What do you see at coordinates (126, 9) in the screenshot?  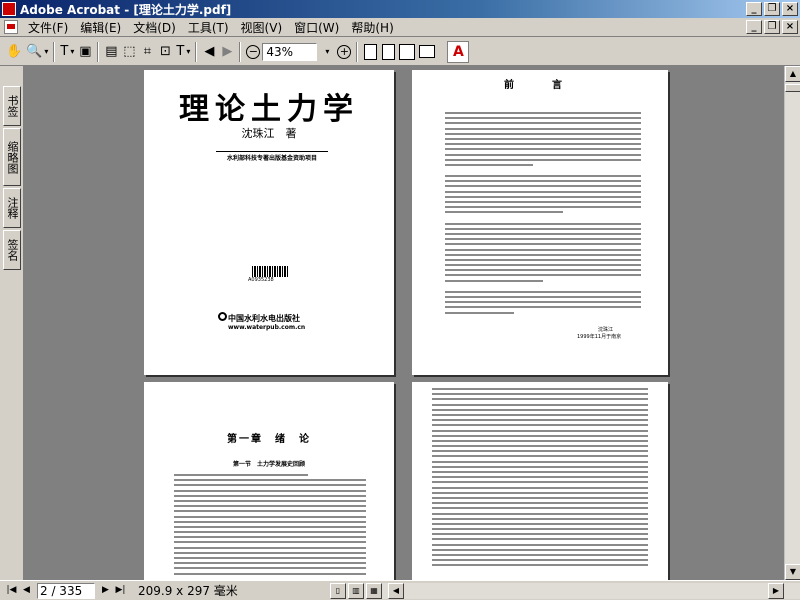 I see `window-title: Adobe Acrobat - [理论土力学.pdf]` at bounding box center [126, 9].